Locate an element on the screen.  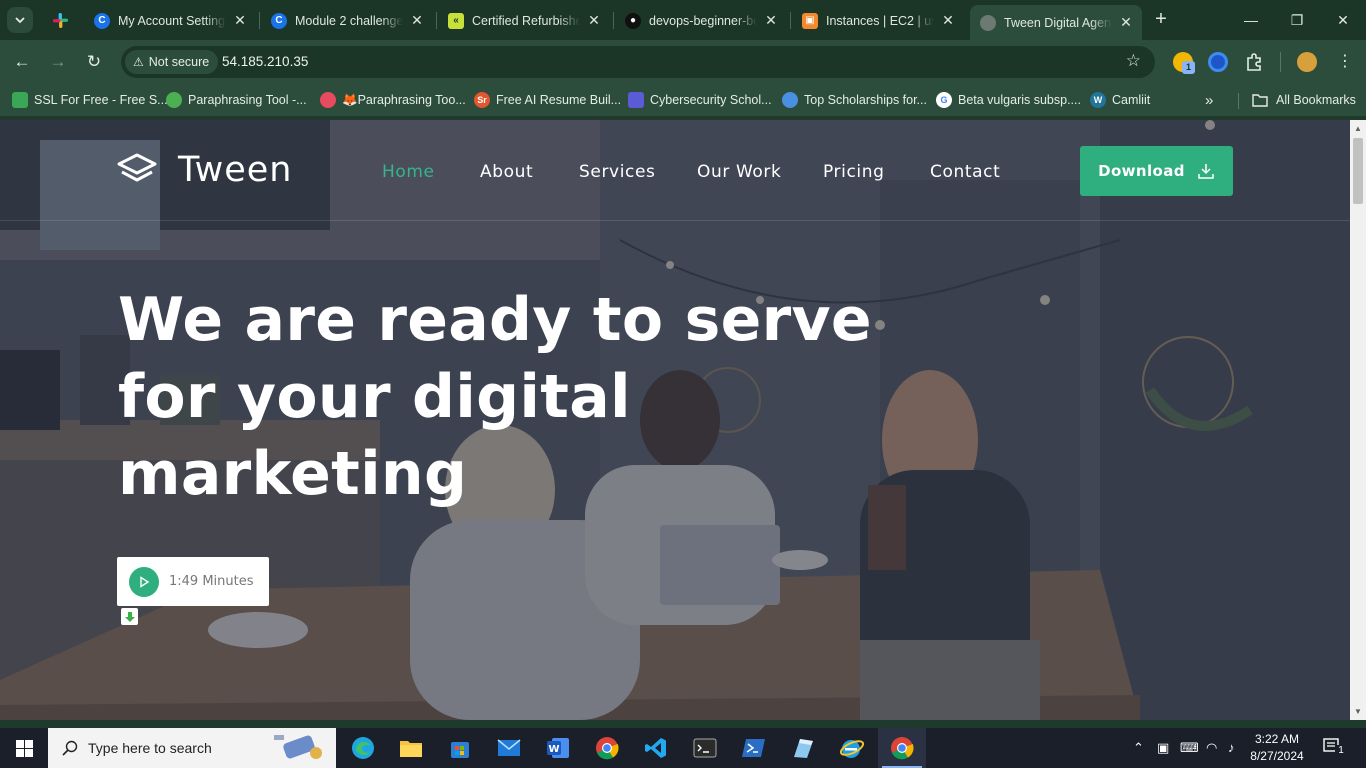
site-logo: Tween is located at coordinates (204, 170).